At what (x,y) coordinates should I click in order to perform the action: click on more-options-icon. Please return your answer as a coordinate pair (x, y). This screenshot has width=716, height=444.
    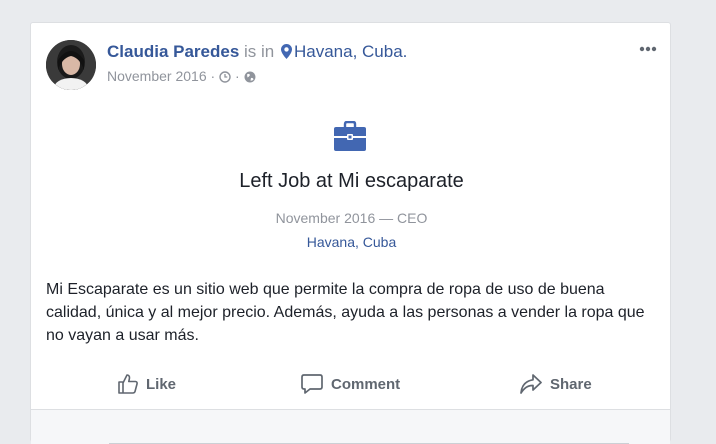
    Looking at the image, I should click on (648, 49).